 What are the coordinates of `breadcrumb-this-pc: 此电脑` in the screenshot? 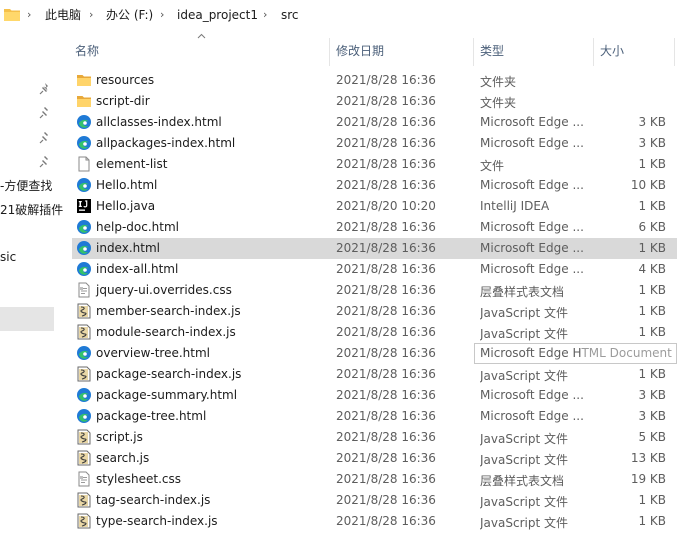 It's located at (63, 15).